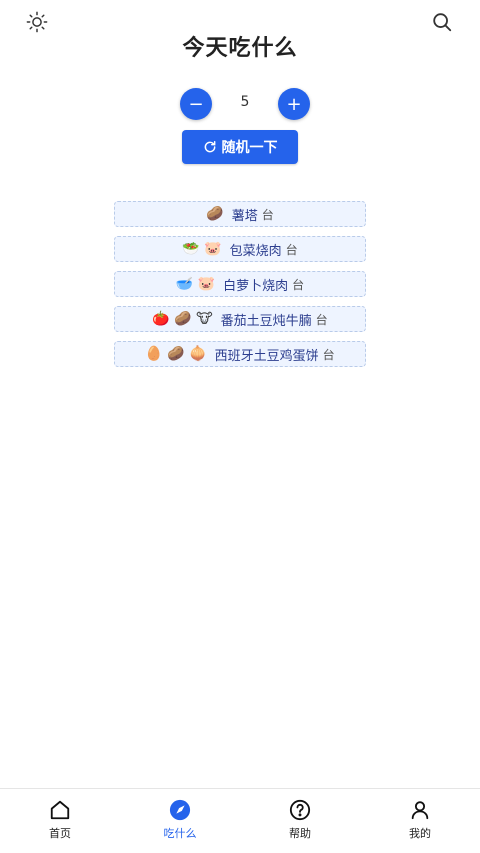  I want to click on list-item: 🥣 🐷 白萝卜烧肉 台, so click(240, 284).